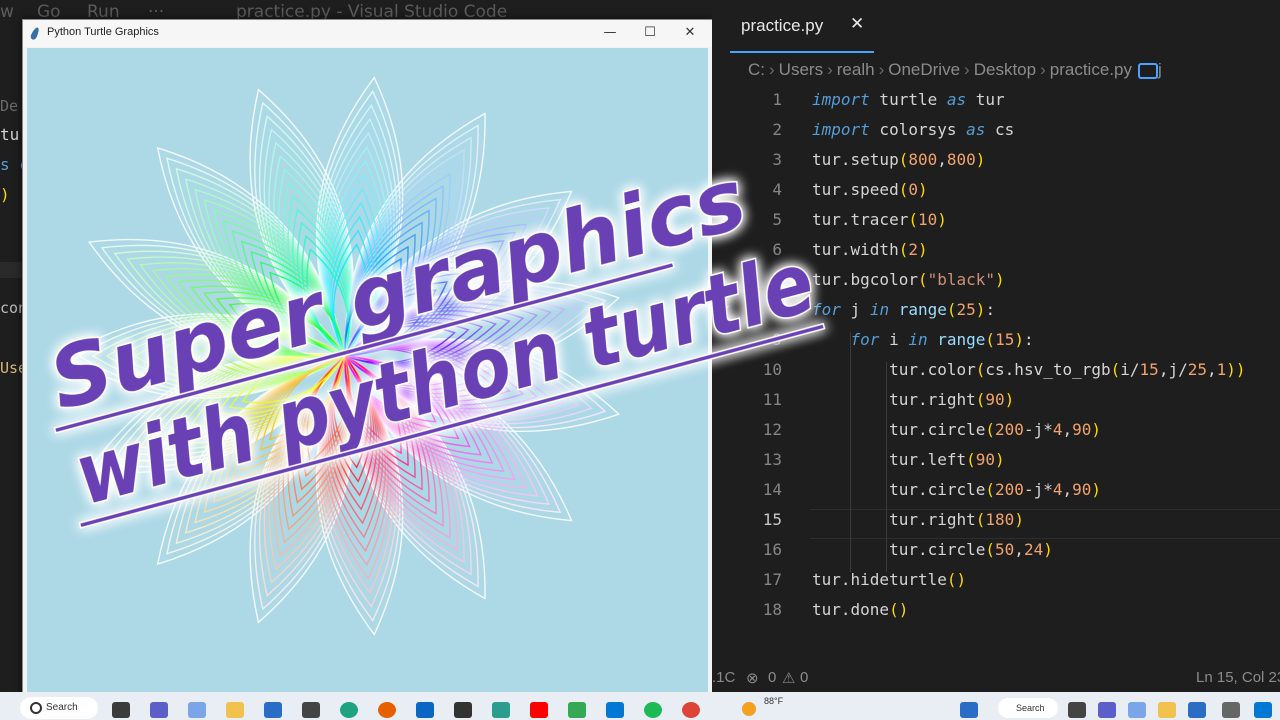 The width and height of the screenshot is (1280, 720). I want to click on firefox-icon, so click(387, 710).